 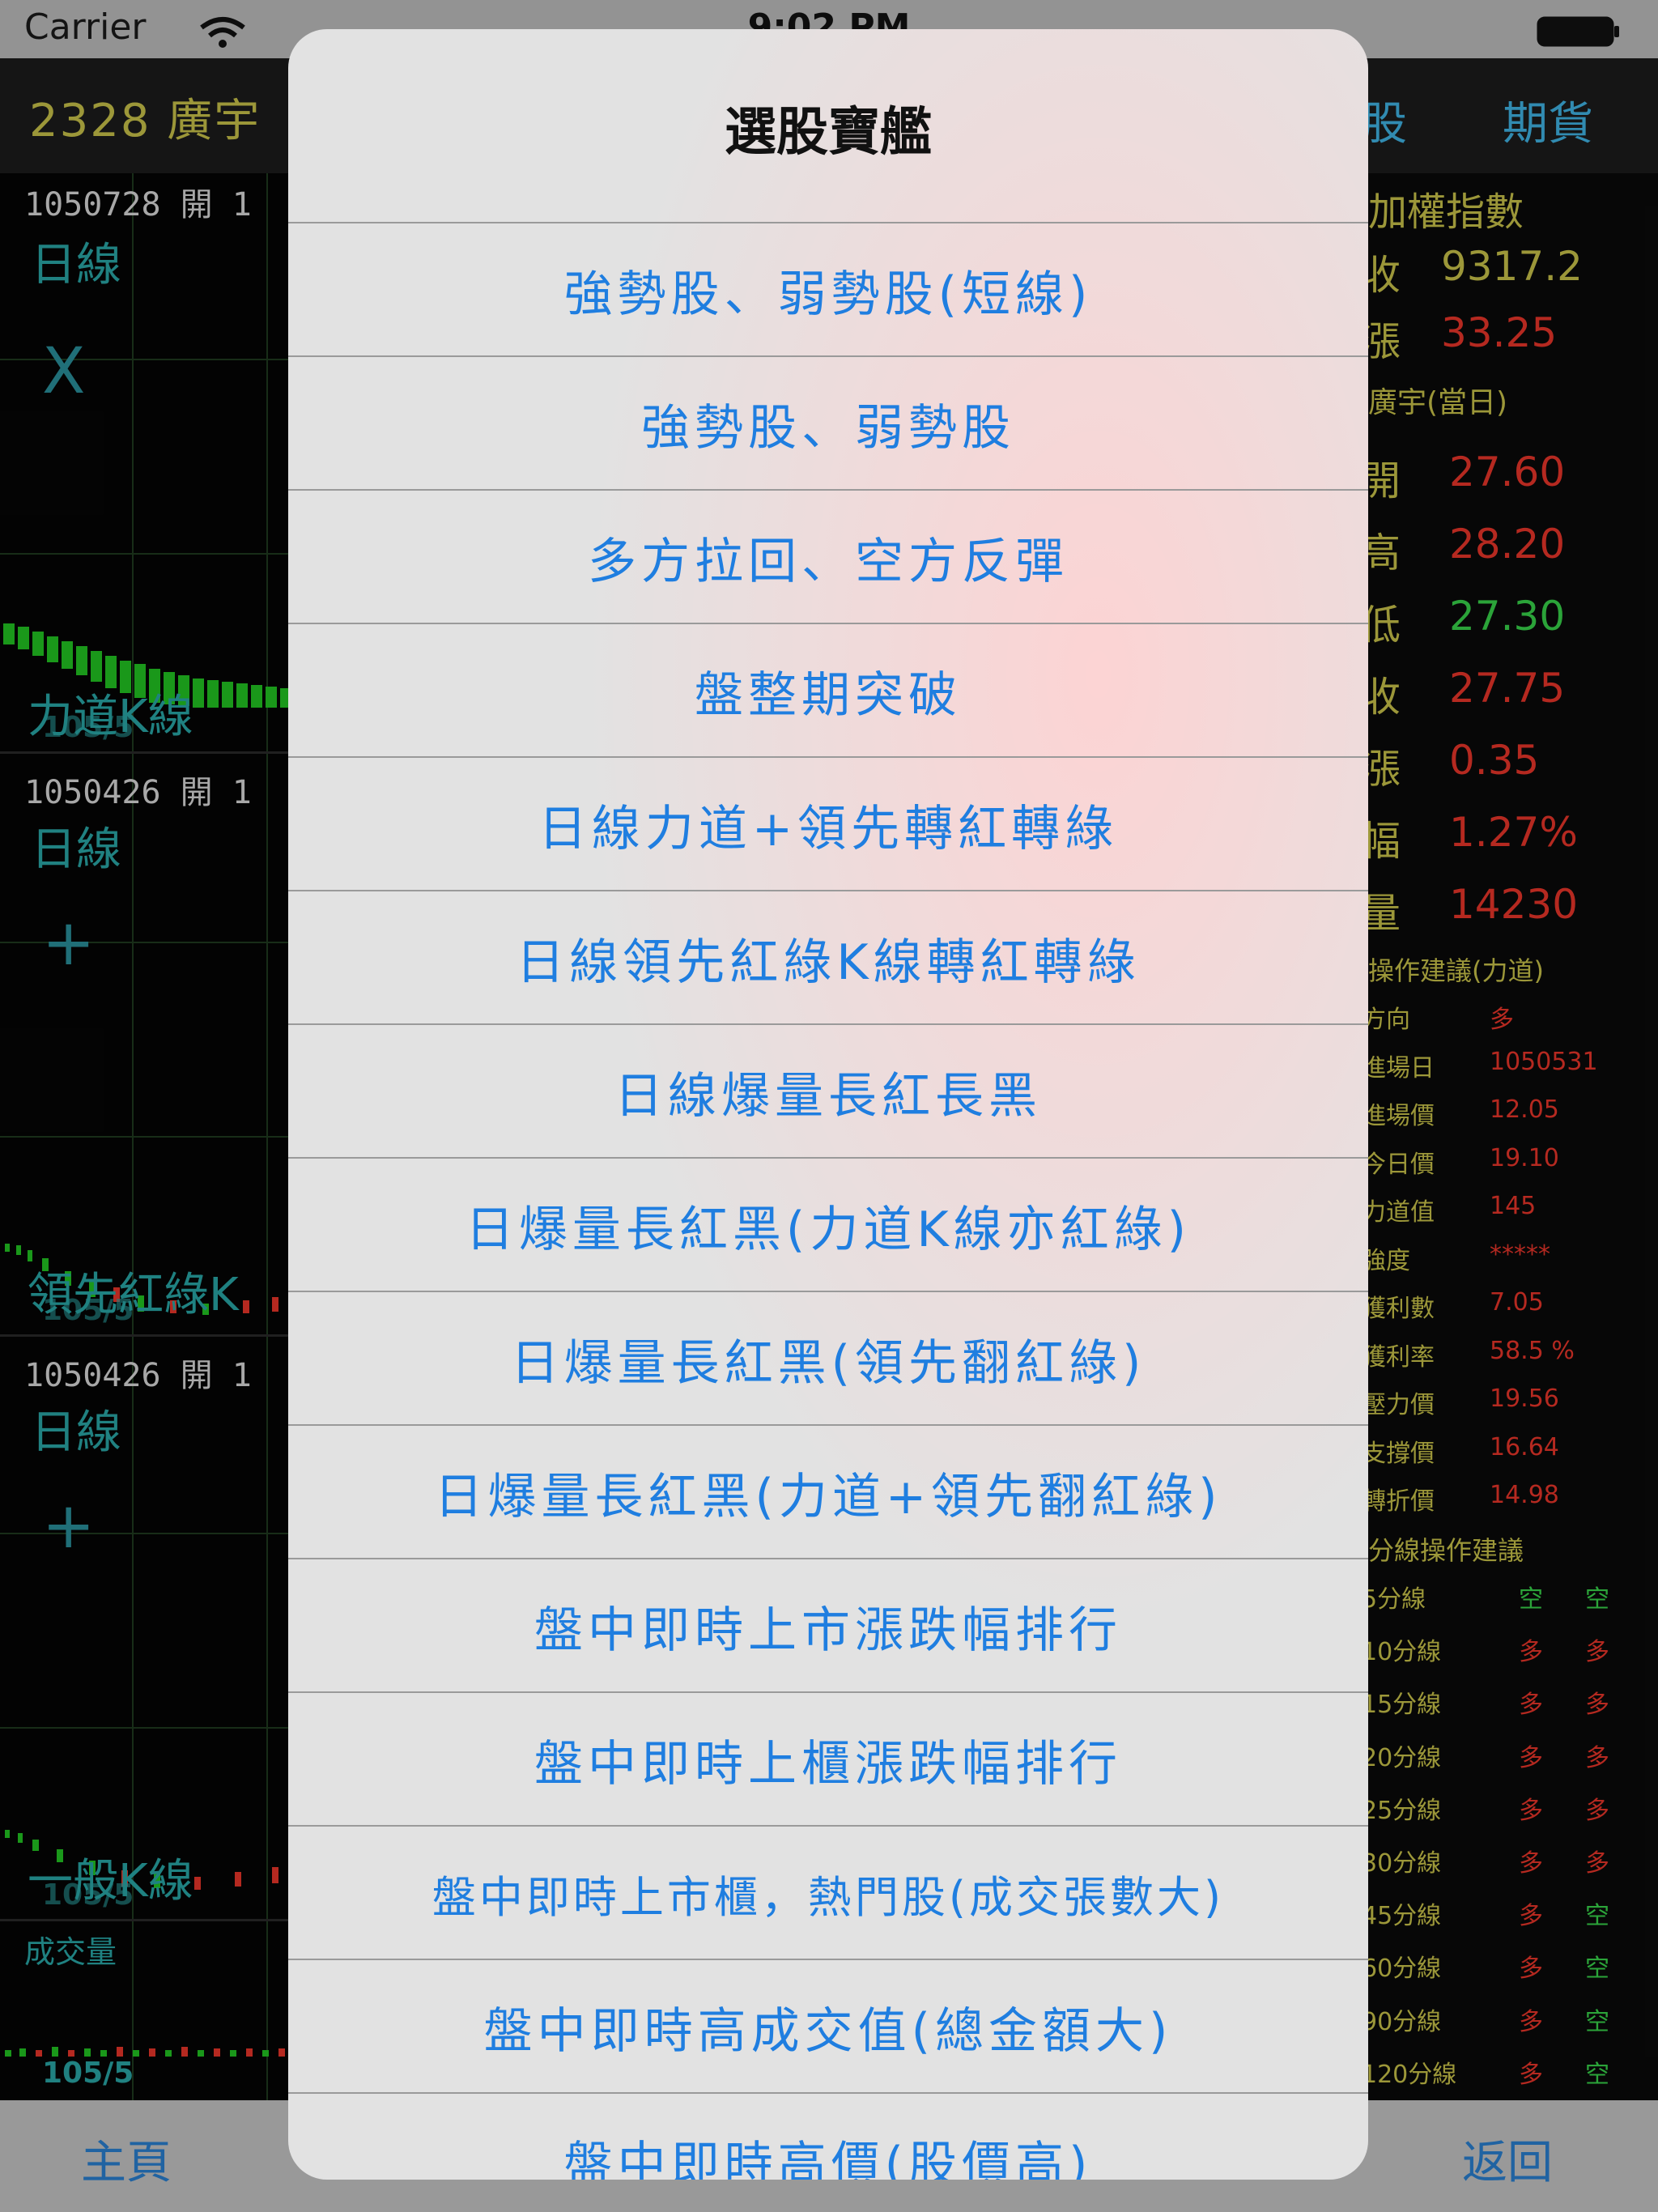 What do you see at coordinates (828, 1224) in the screenshot?
I see `sheet-option: 日爆量長紅黑(力道K線亦紅綠)` at bounding box center [828, 1224].